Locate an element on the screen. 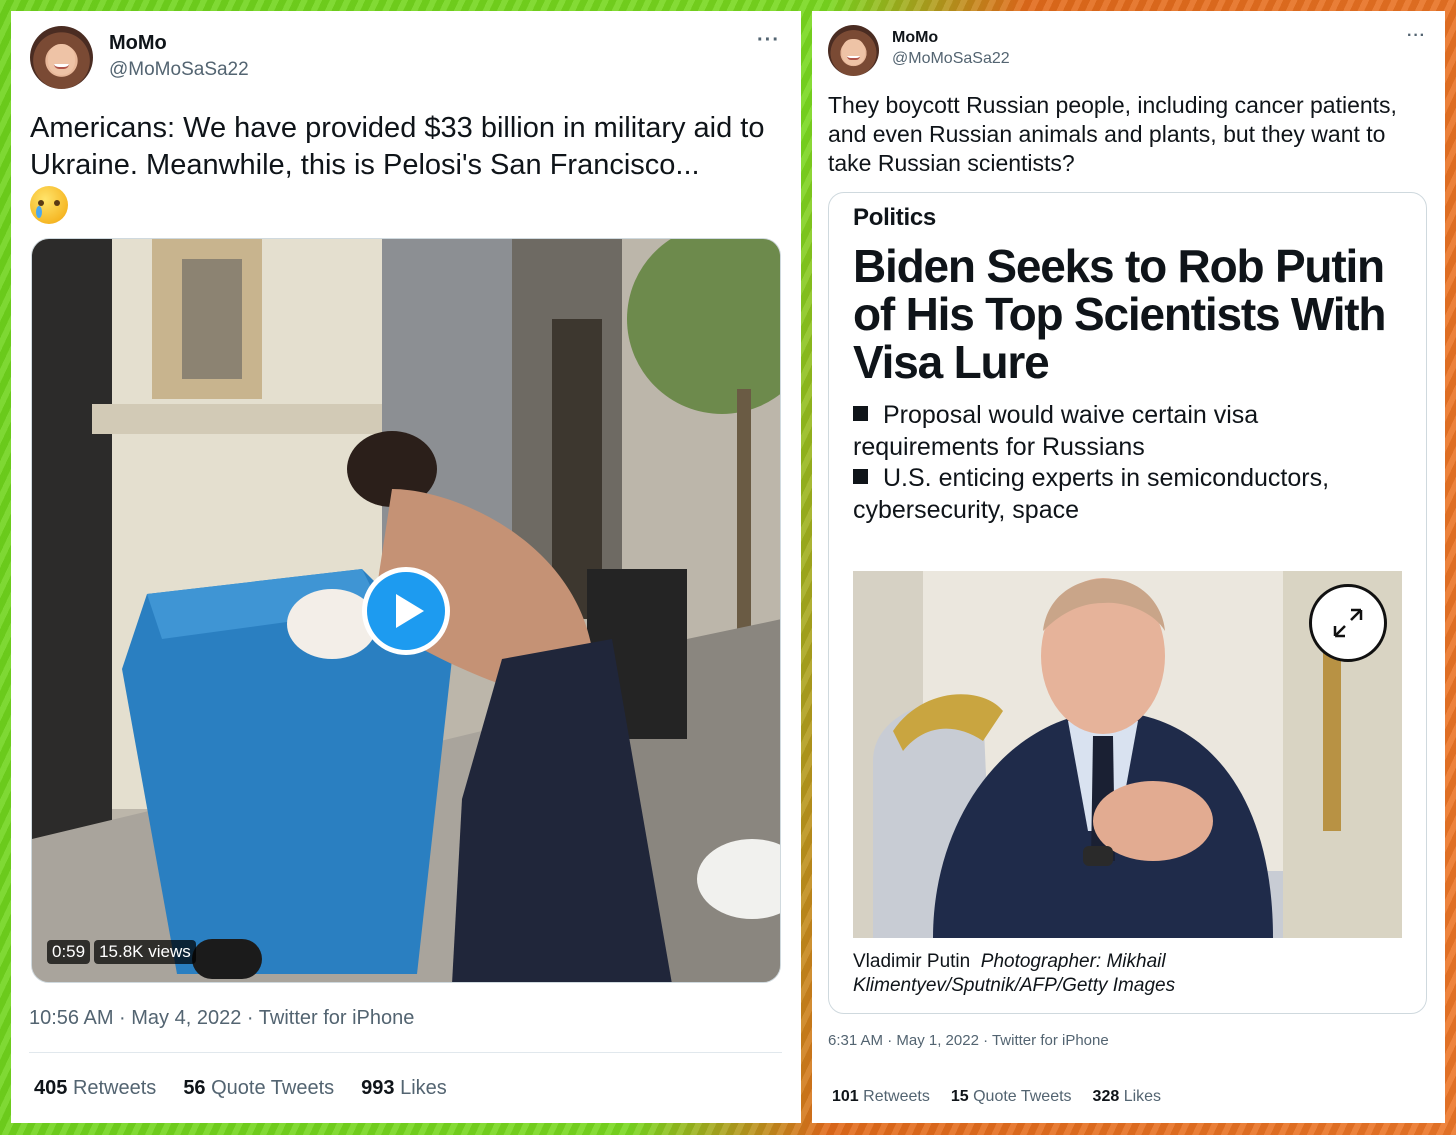 This screenshot has width=1456, height=1135. likes-stat: 328 Likes is located at coordinates (1127, 1097).